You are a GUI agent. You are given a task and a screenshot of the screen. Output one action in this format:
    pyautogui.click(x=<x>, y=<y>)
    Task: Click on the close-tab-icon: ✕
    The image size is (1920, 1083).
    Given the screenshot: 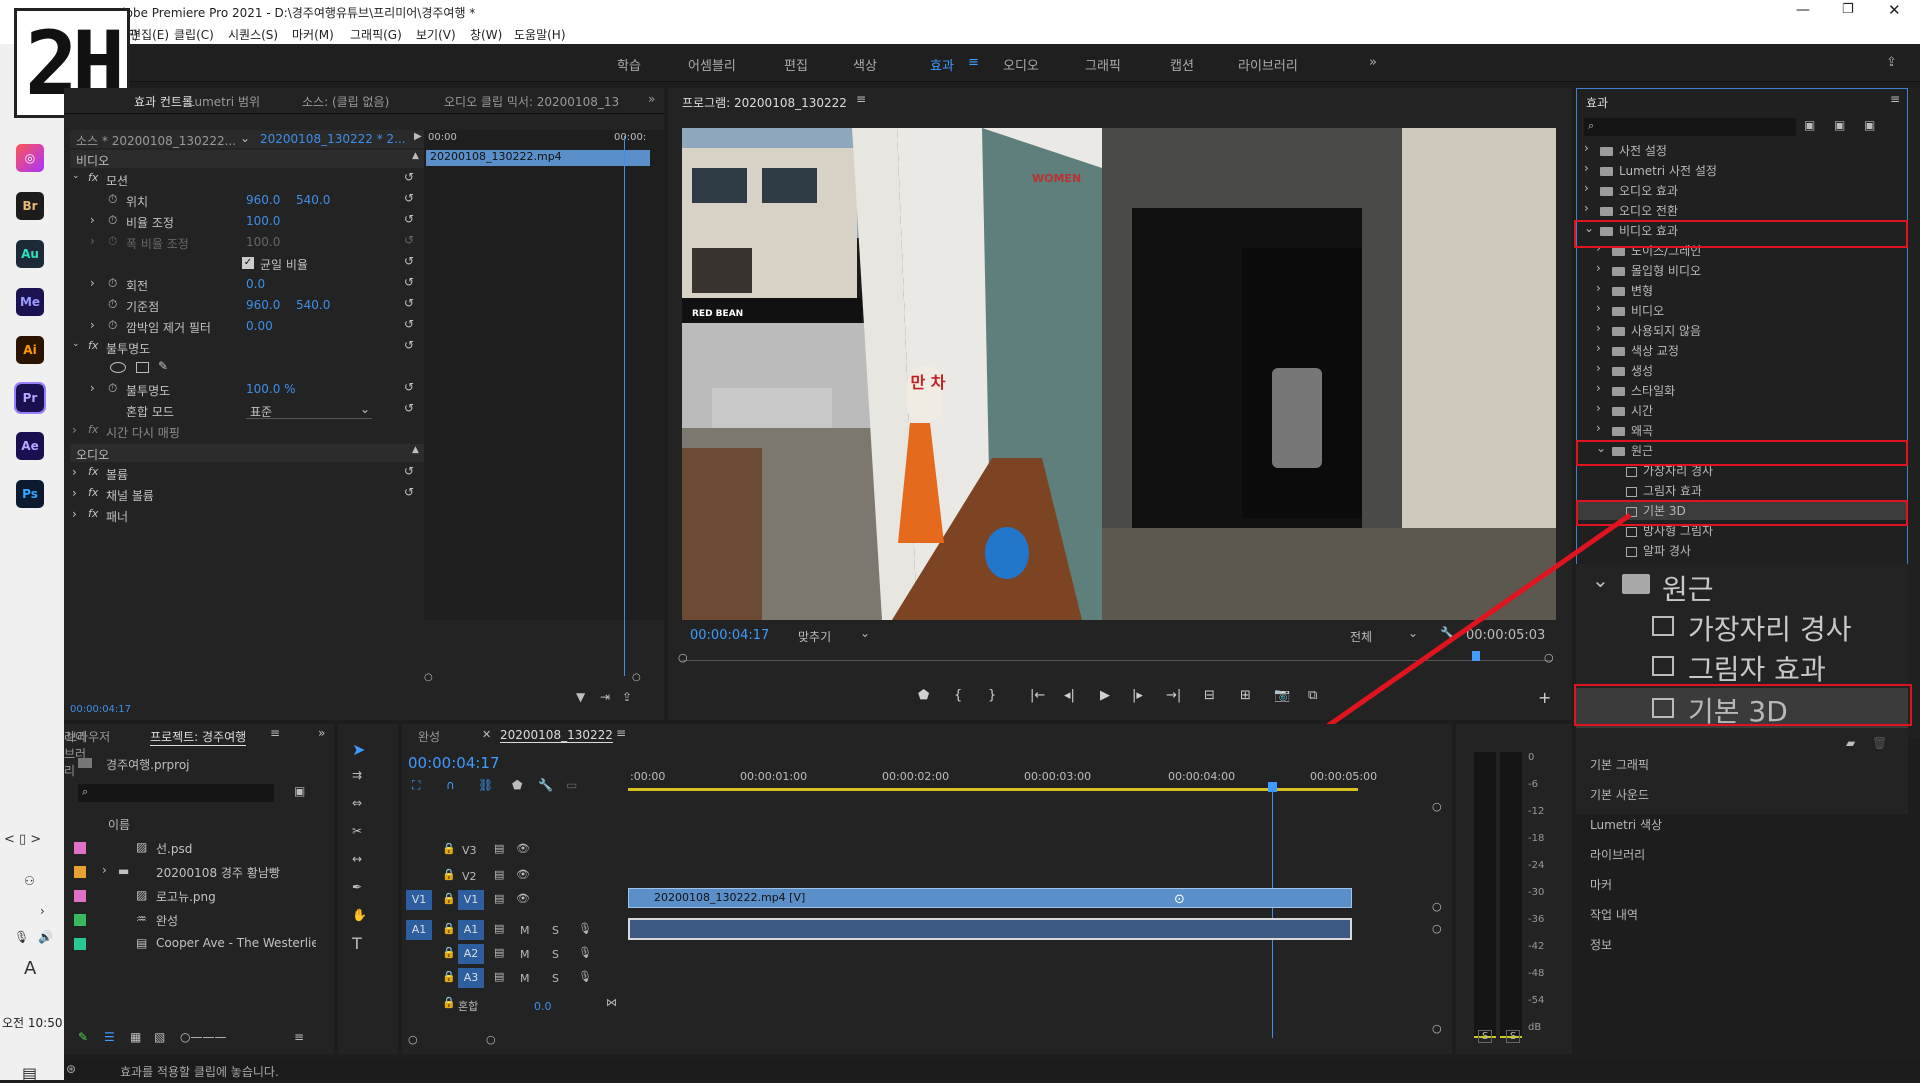 What is the action you would take?
    pyautogui.click(x=486, y=734)
    